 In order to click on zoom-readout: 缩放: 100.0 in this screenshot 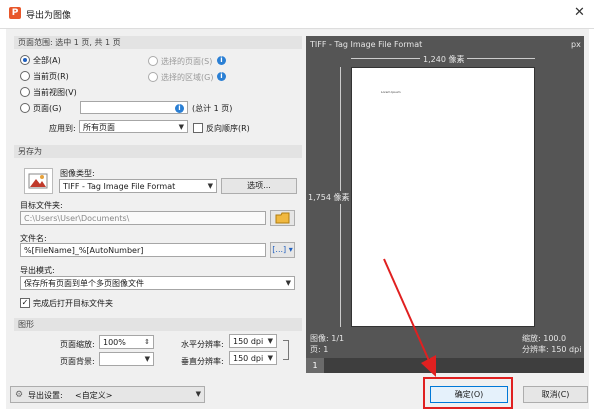, I will do `click(544, 338)`.